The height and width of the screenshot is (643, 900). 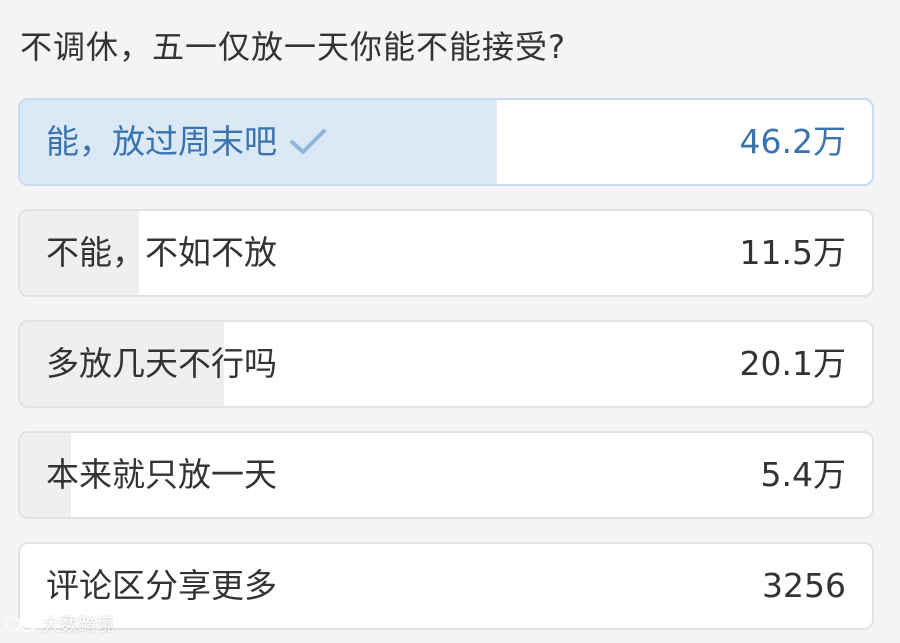 What do you see at coordinates (78, 625) in the screenshot?
I see `watermark-text: 大数跨境` at bounding box center [78, 625].